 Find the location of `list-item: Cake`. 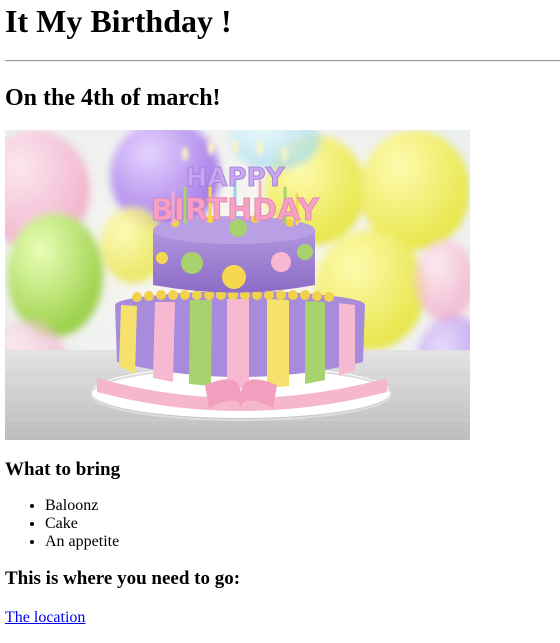

list-item: Cake is located at coordinates (302, 524).